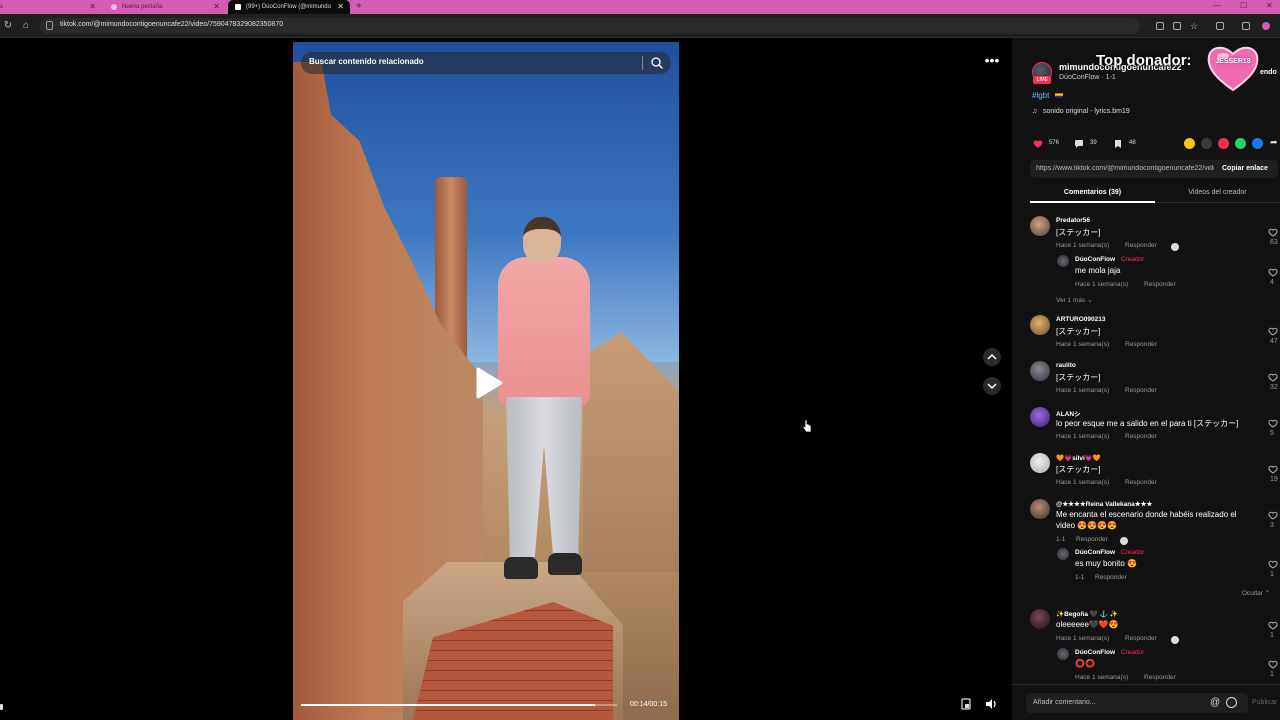 Image resolution: width=1280 pixels, height=720 pixels. What do you see at coordinates (1083, 390) in the screenshot?
I see `comment-time: Hace 1 semana(s)` at bounding box center [1083, 390].